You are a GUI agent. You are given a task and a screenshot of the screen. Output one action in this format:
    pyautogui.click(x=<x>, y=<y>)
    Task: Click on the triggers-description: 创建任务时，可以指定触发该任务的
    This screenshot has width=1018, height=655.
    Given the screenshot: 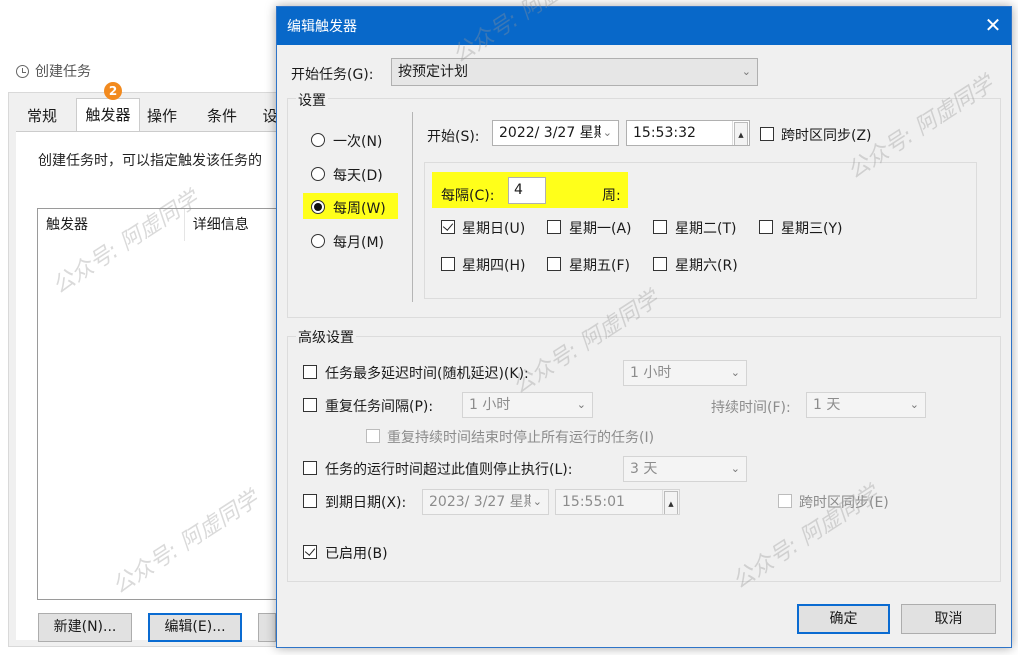 What is the action you would take?
    pyautogui.click(x=150, y=161)
    